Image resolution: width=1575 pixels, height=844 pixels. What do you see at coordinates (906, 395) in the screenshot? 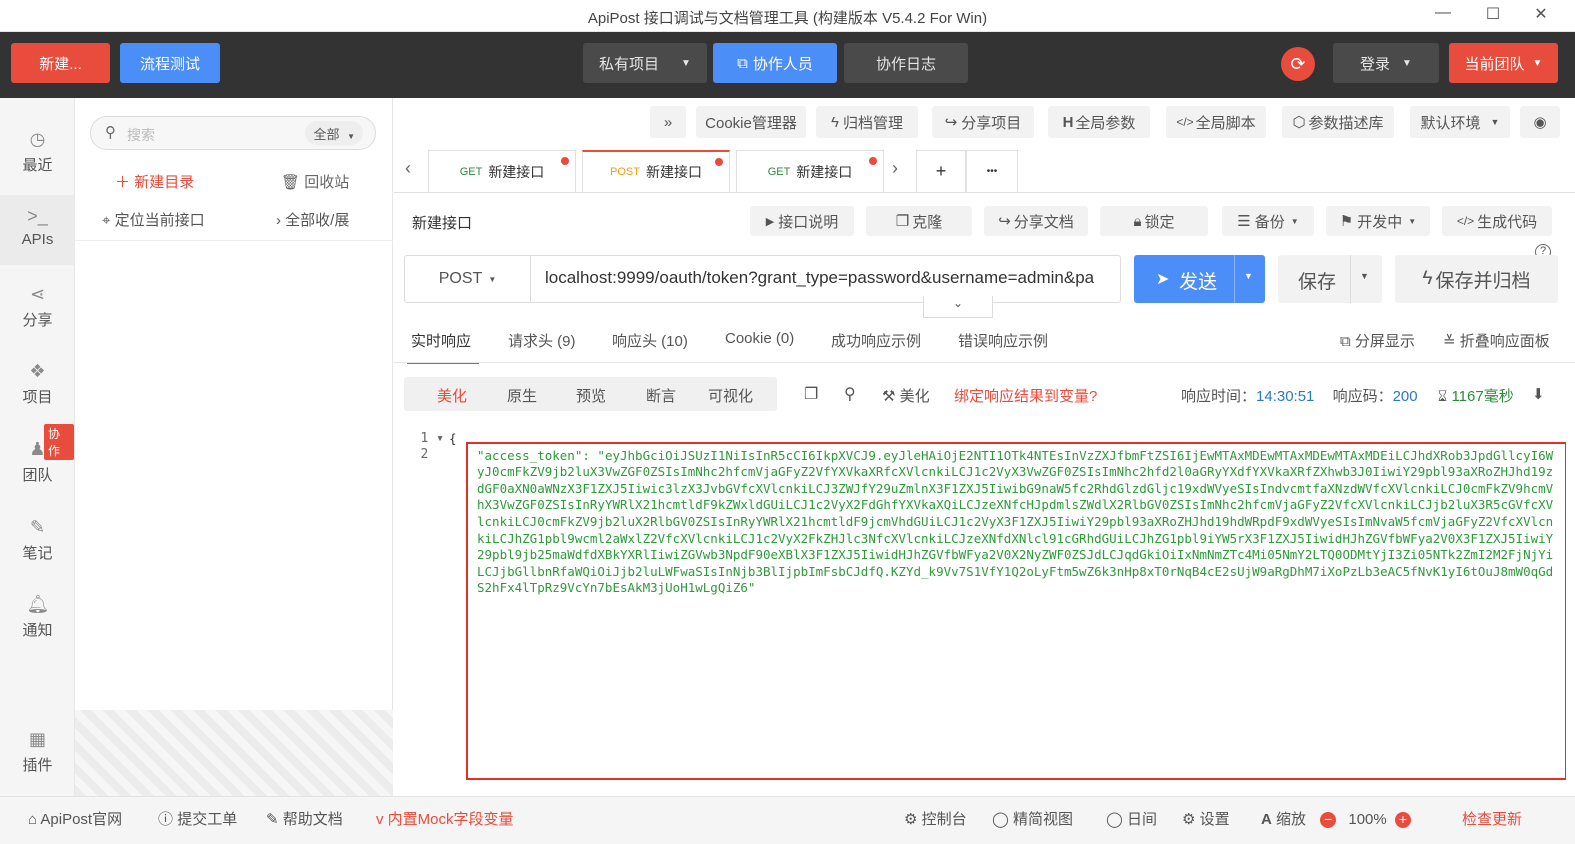
I see `beautify-button: ⚒ 美化` at bounding box center [906, 395].